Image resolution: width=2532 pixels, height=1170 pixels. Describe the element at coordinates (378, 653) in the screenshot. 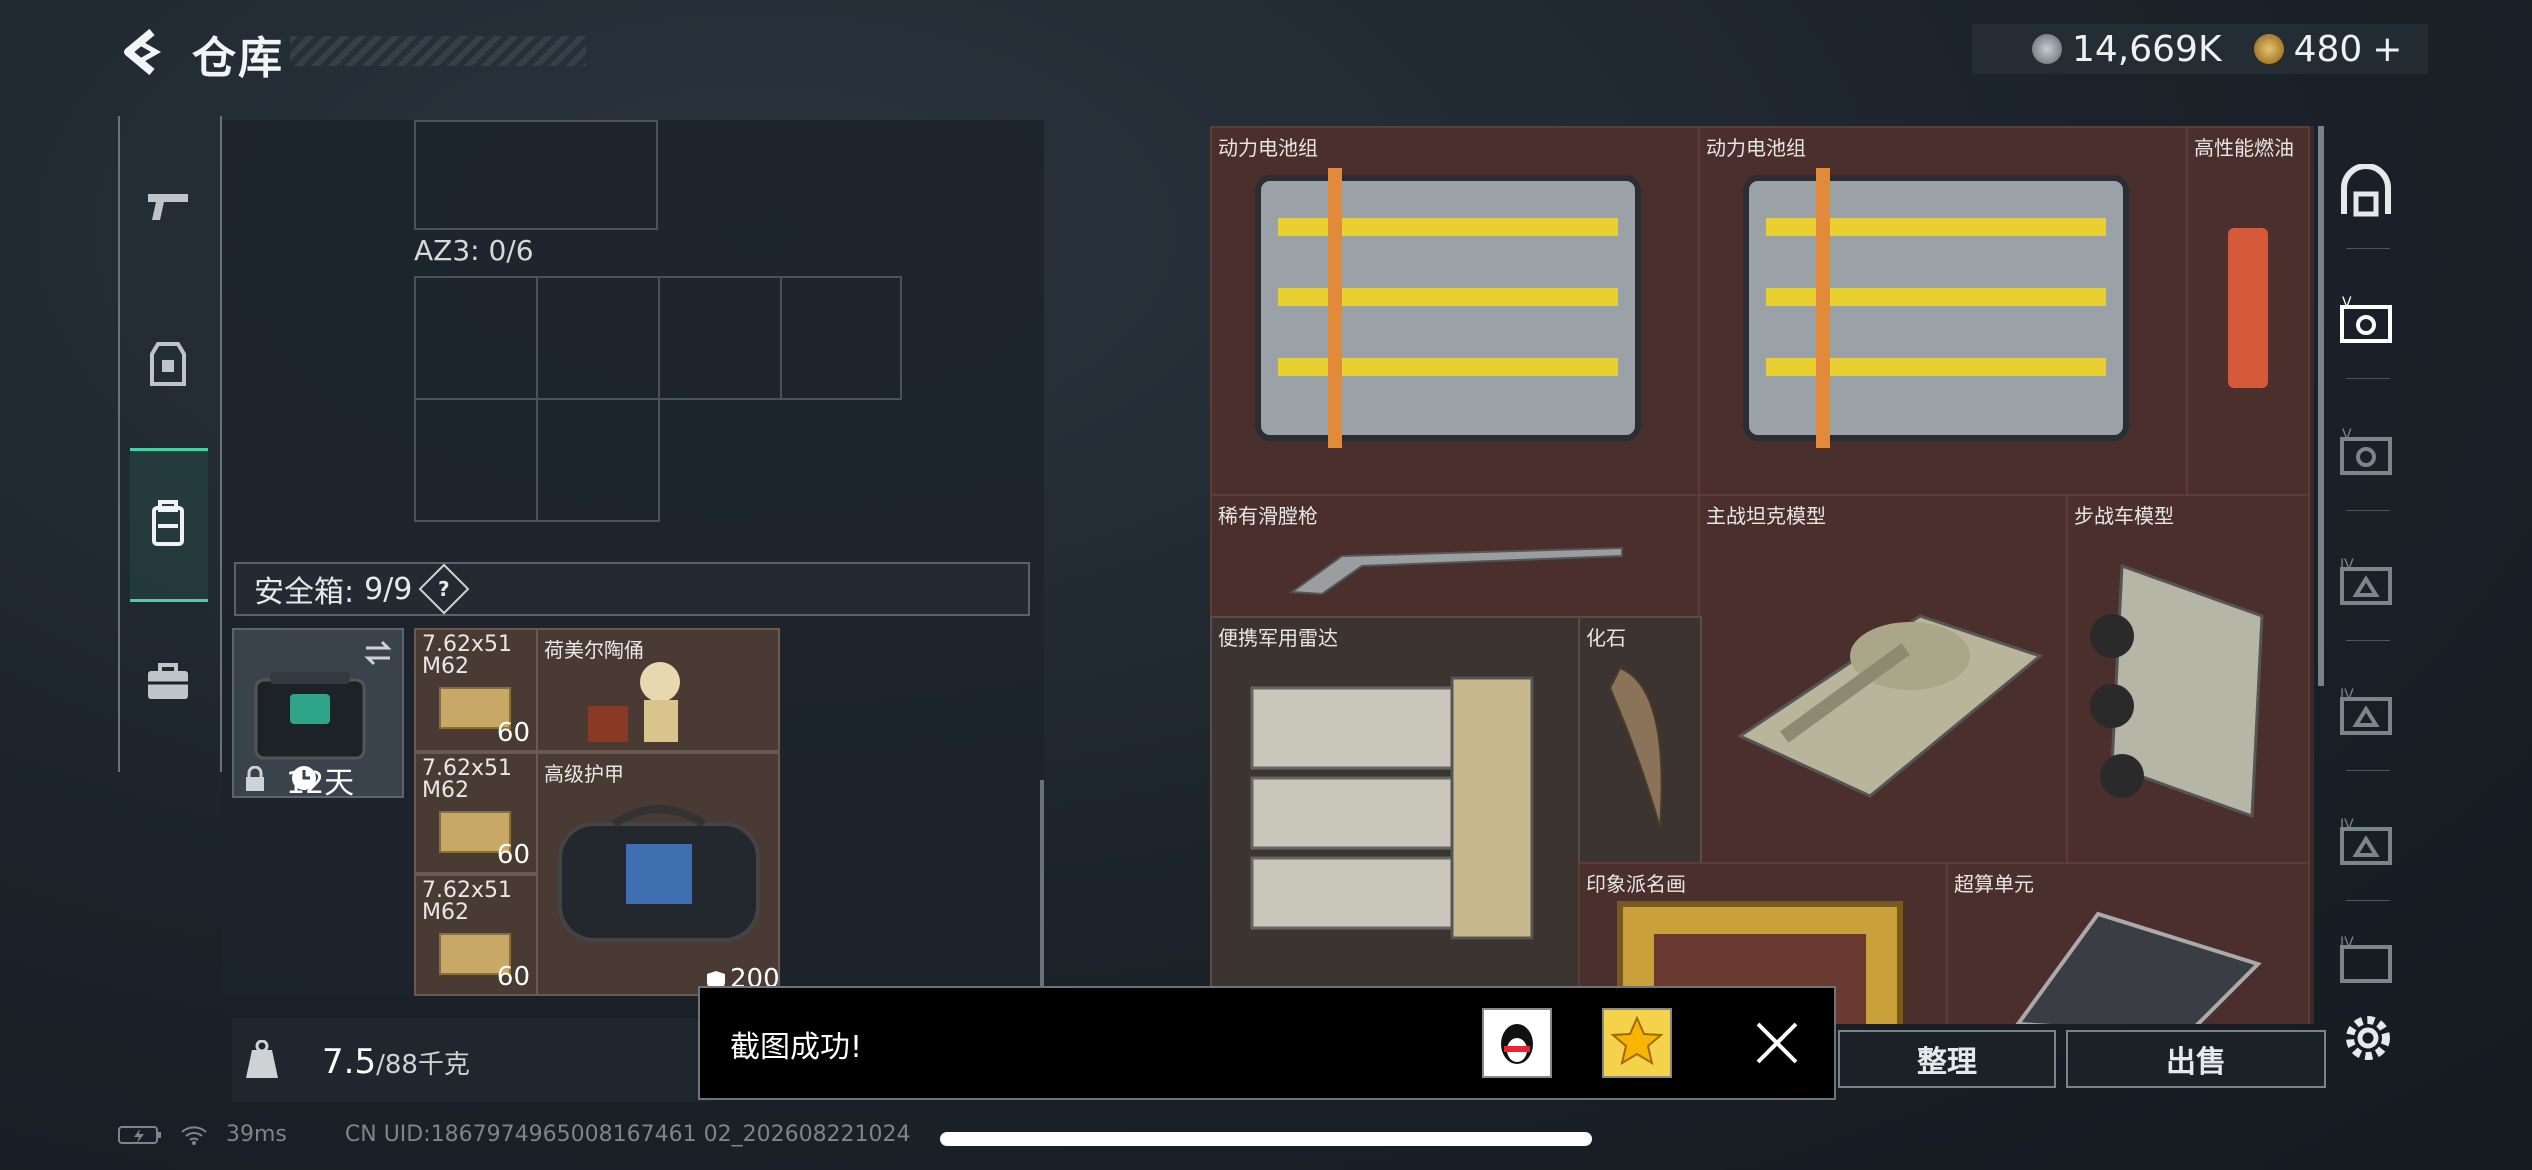

I see `swap-icon` at that location.